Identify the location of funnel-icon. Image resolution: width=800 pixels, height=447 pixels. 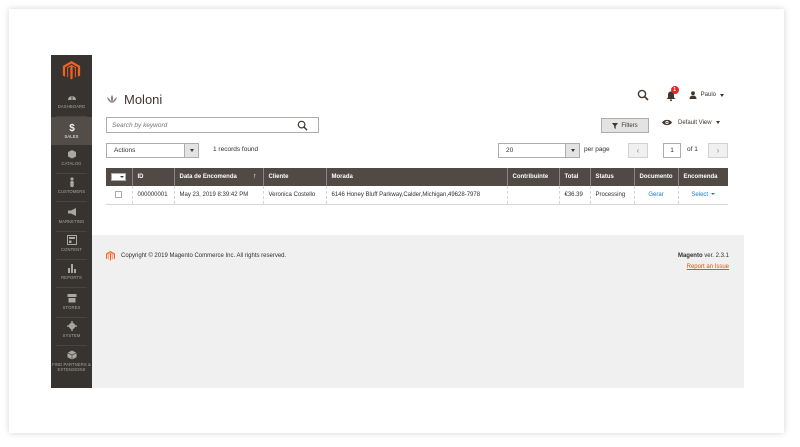
(615, 125).